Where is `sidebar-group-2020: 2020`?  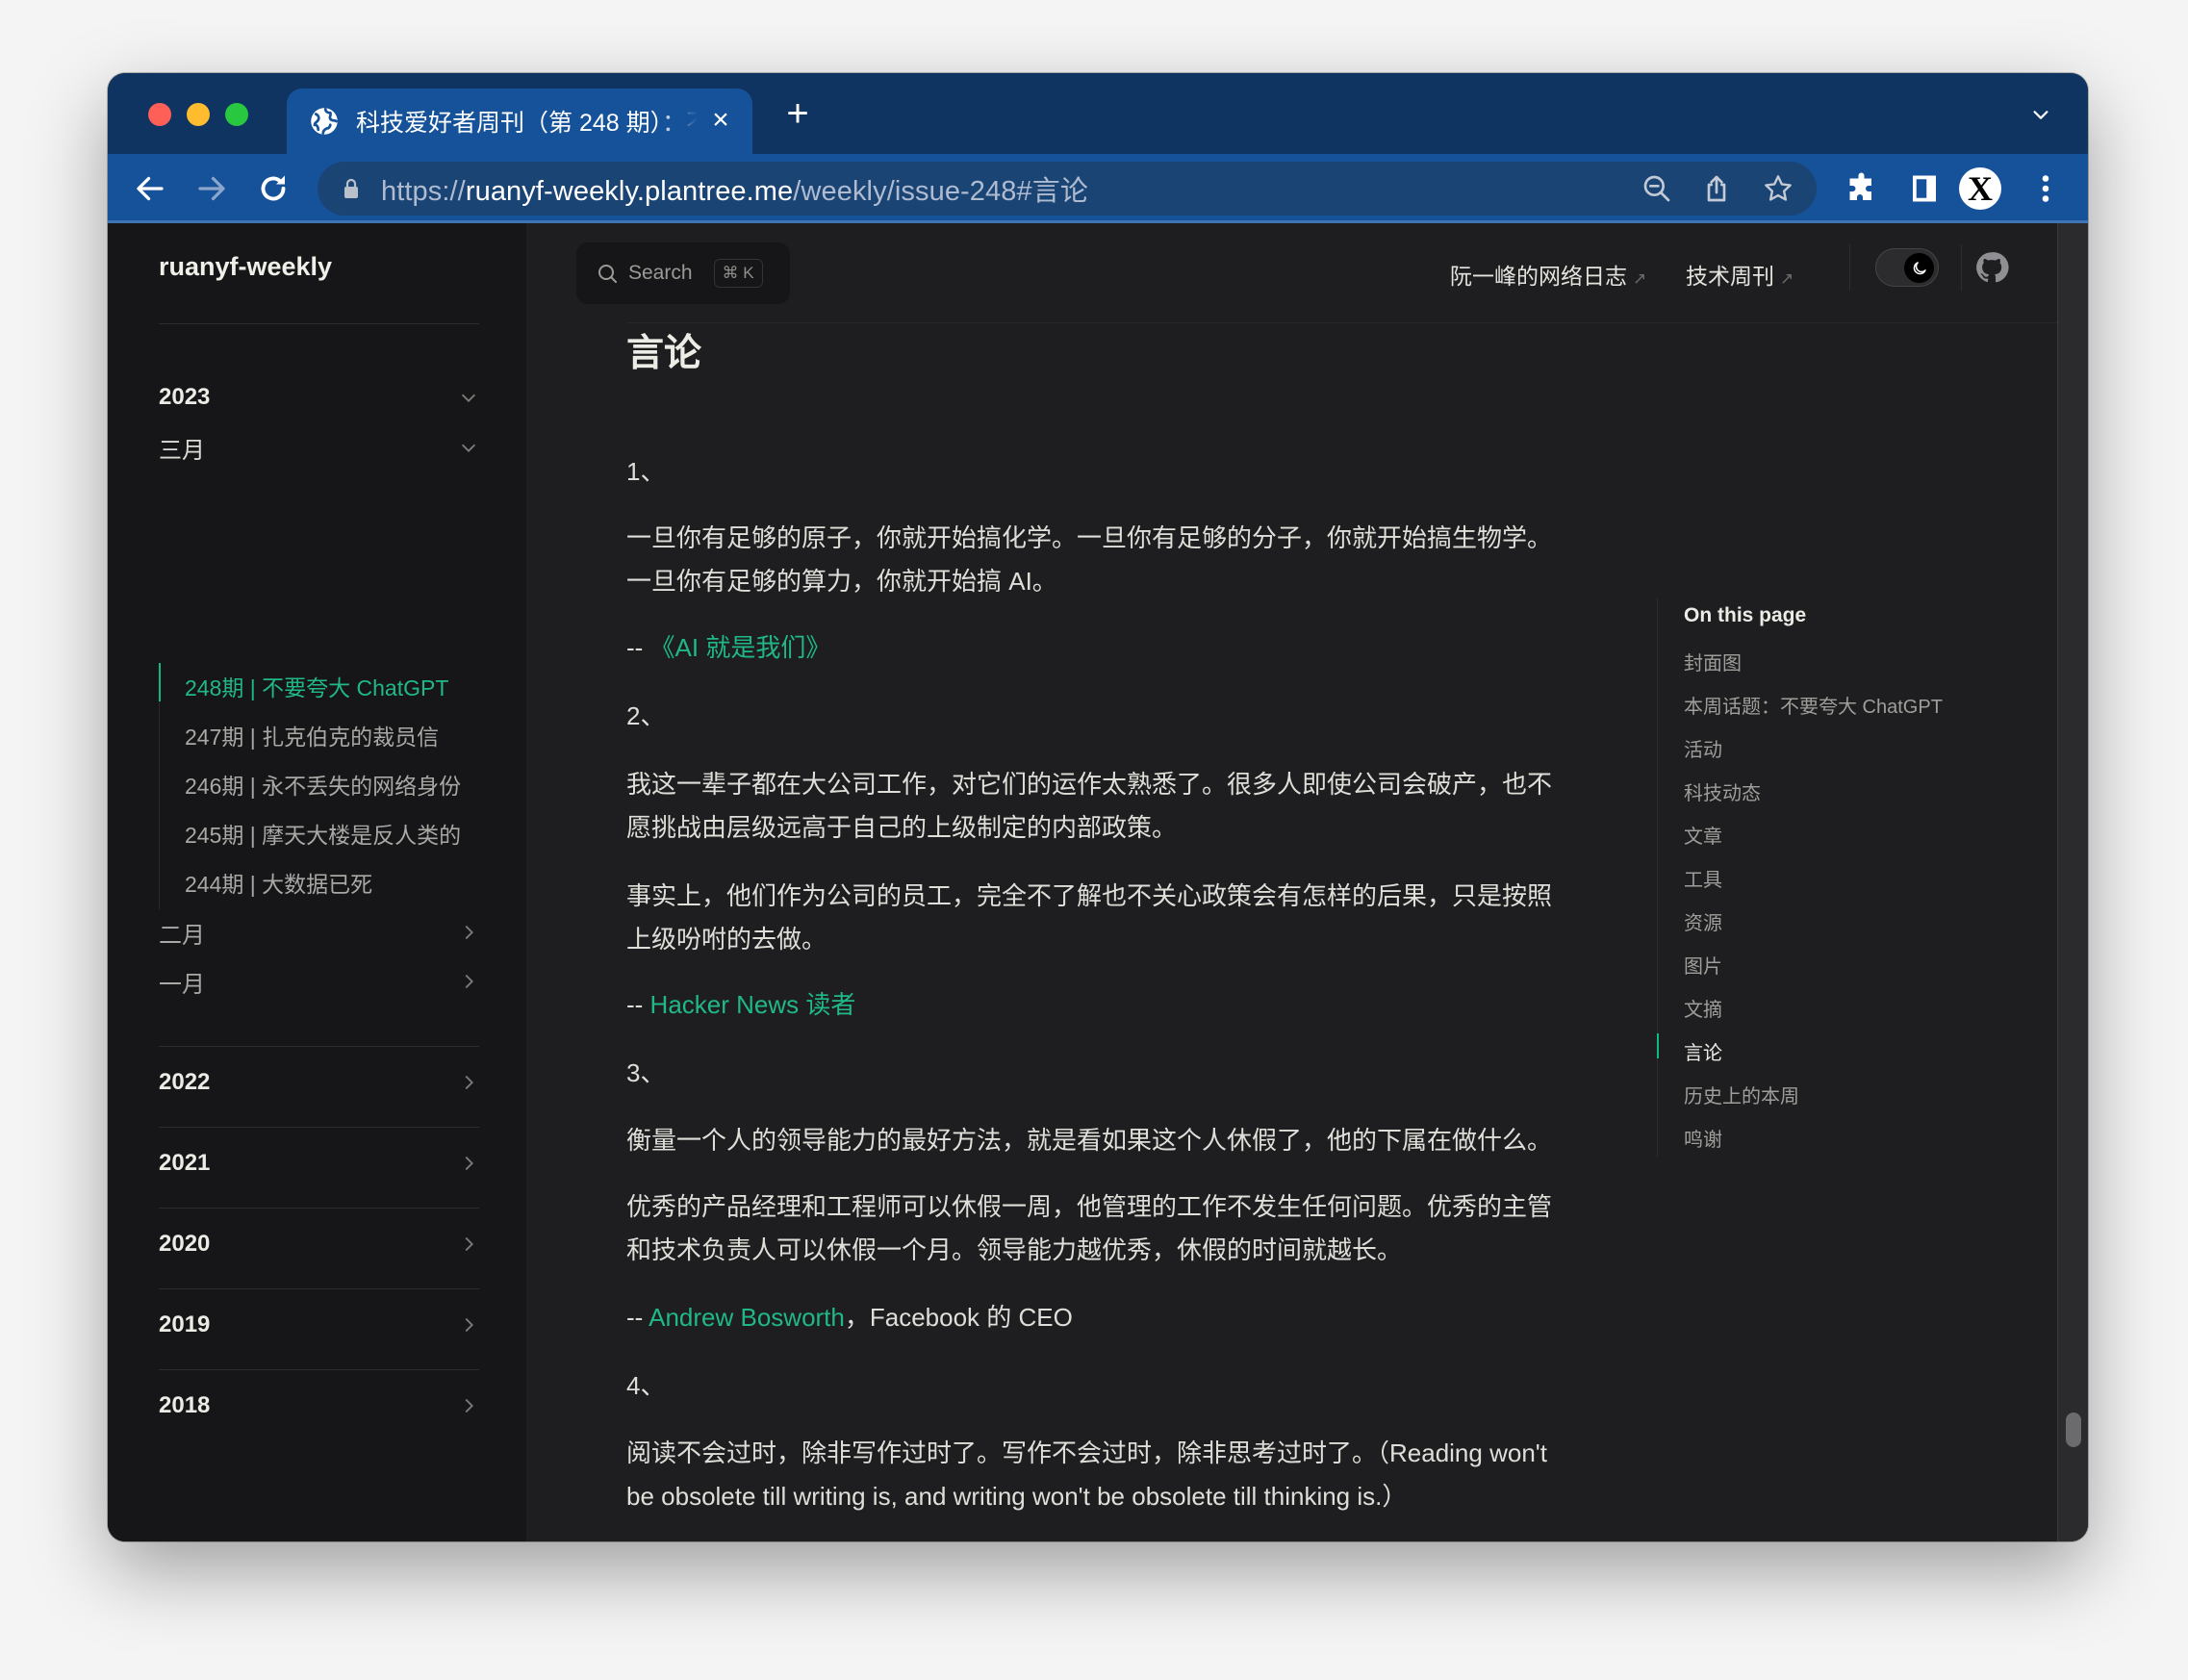
sidebar-group-2020: 2020 is located at coordinates (319, 1244).